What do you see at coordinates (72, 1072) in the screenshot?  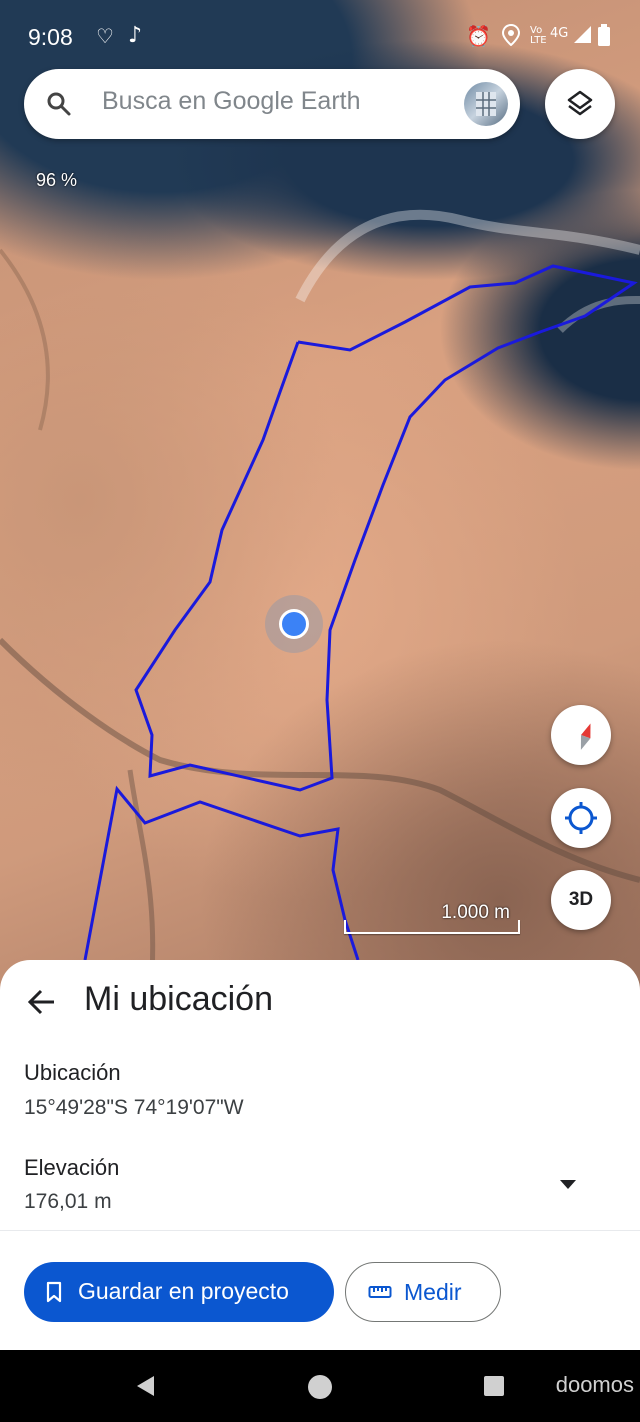 I see `location-label: Ubicación` at bounding box center [72, 1072].